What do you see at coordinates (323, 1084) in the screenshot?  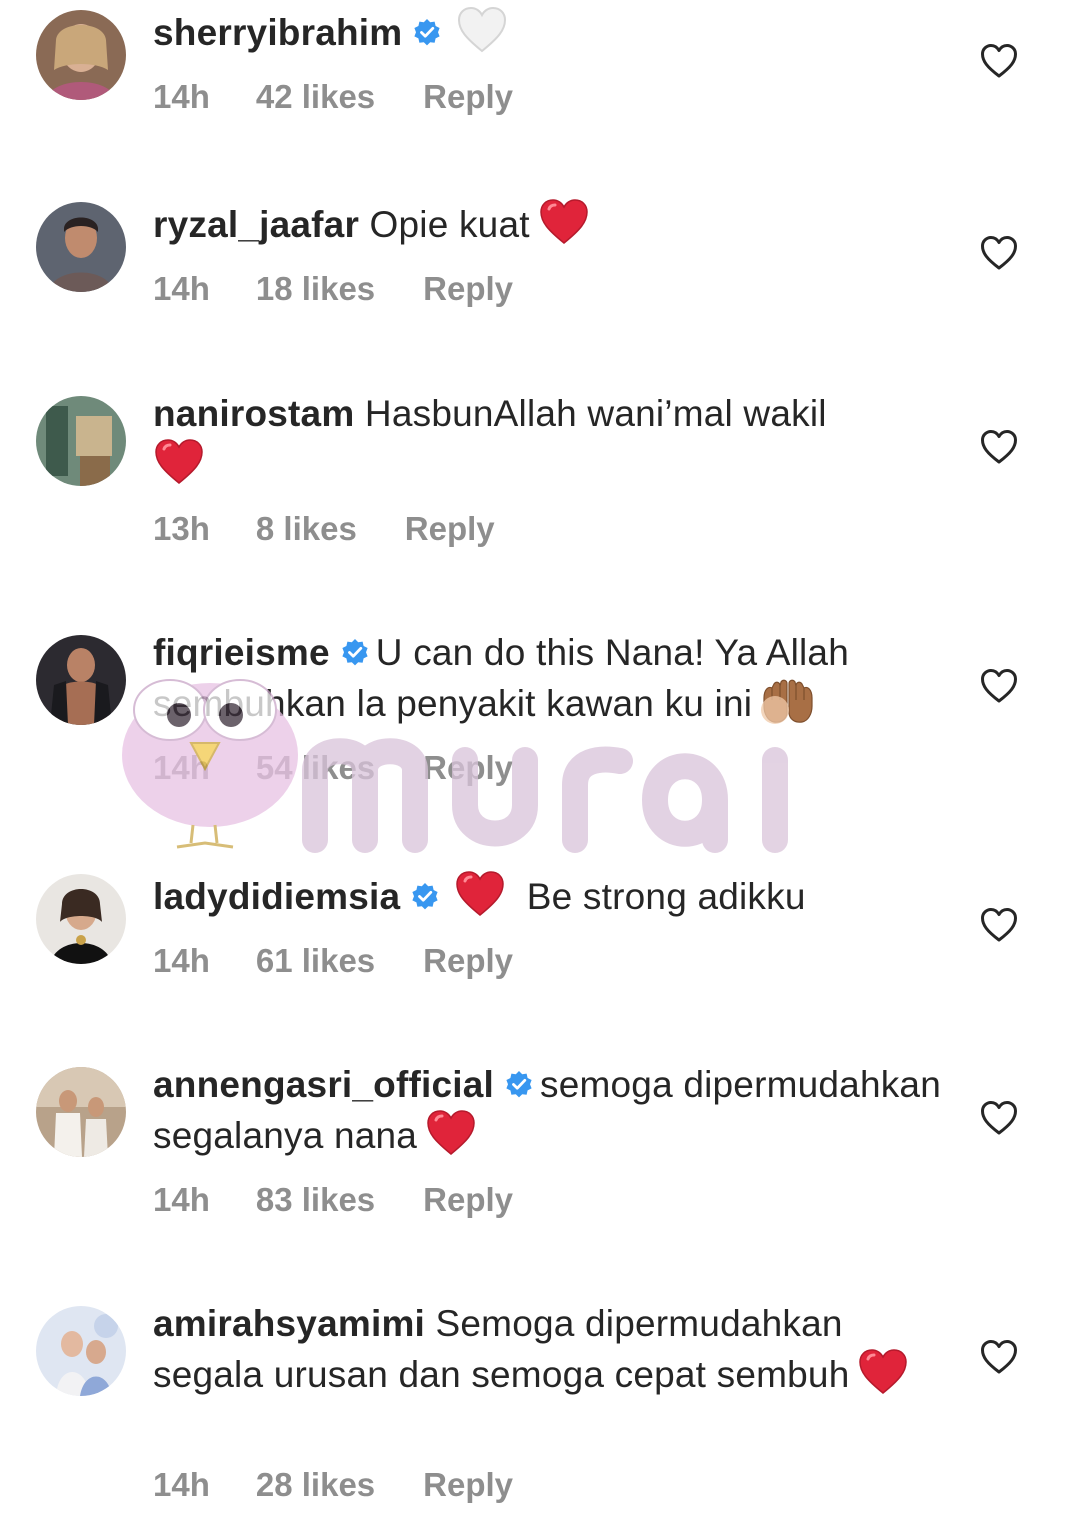 I see `comment-username: annengasri_official` at bounding box center [323, 1084].